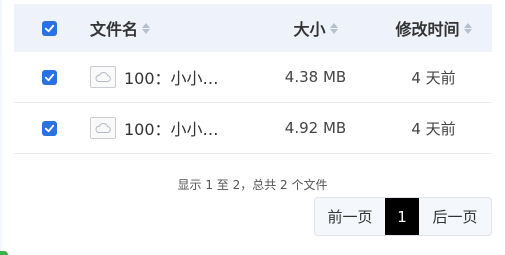 The height and width of the screenshot is (255, 505). What do you see at coordinates (455, 216) in the screenshot?
I see `next-page-button: 后一页` at bounding box center [455, 216].